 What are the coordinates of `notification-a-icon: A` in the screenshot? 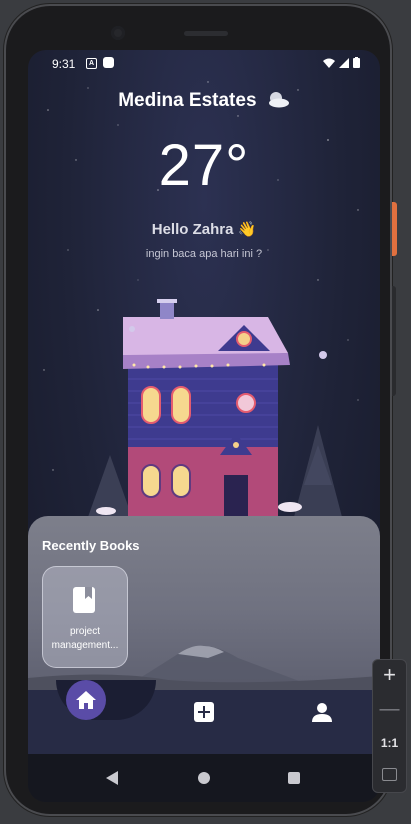 It's located at (91, 63).